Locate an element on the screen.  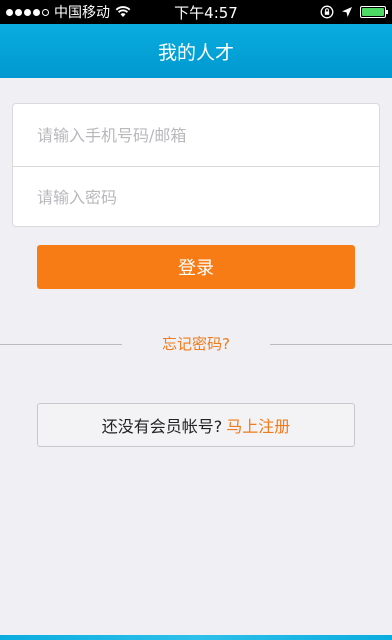
orientation-lock-icon is located at coordinates (327, 12).